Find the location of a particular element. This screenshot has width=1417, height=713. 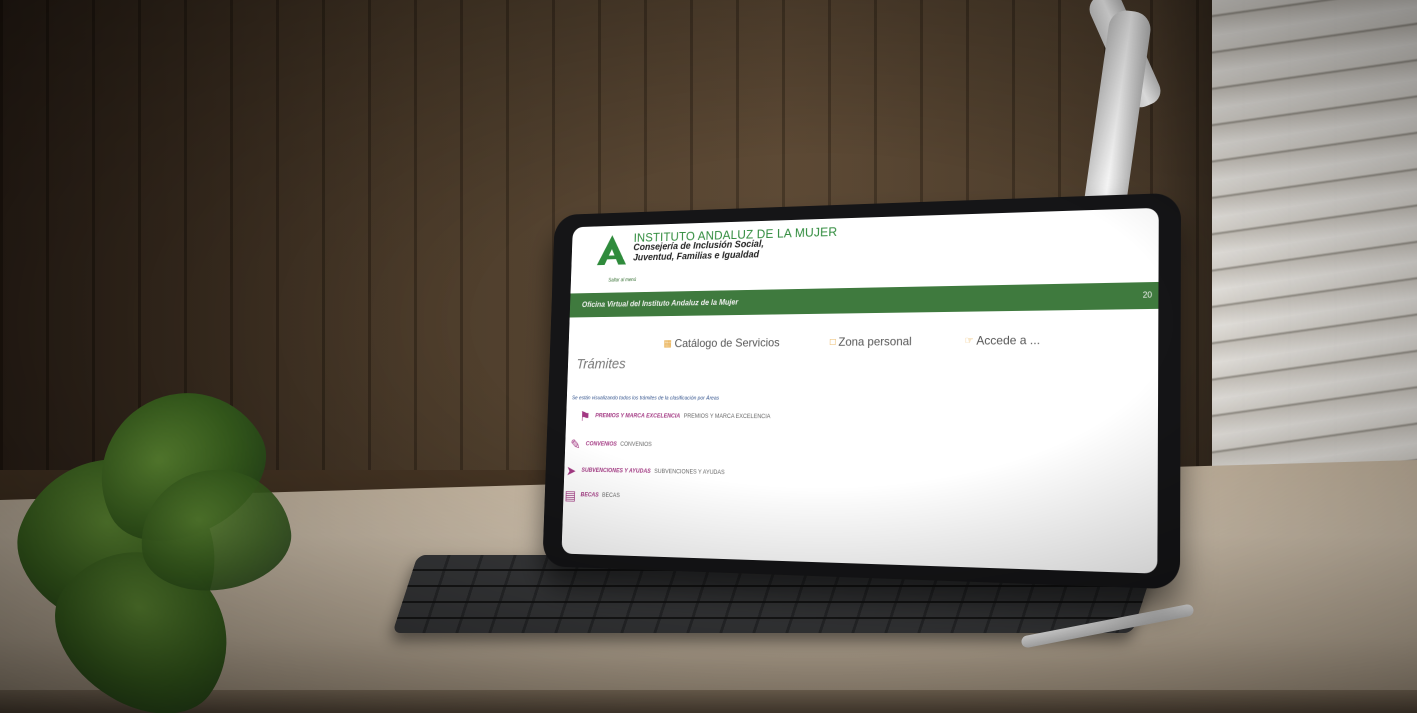

list-item-title: SUBVENCIONES Y AYUDAS is located at coordinates (615, 471).